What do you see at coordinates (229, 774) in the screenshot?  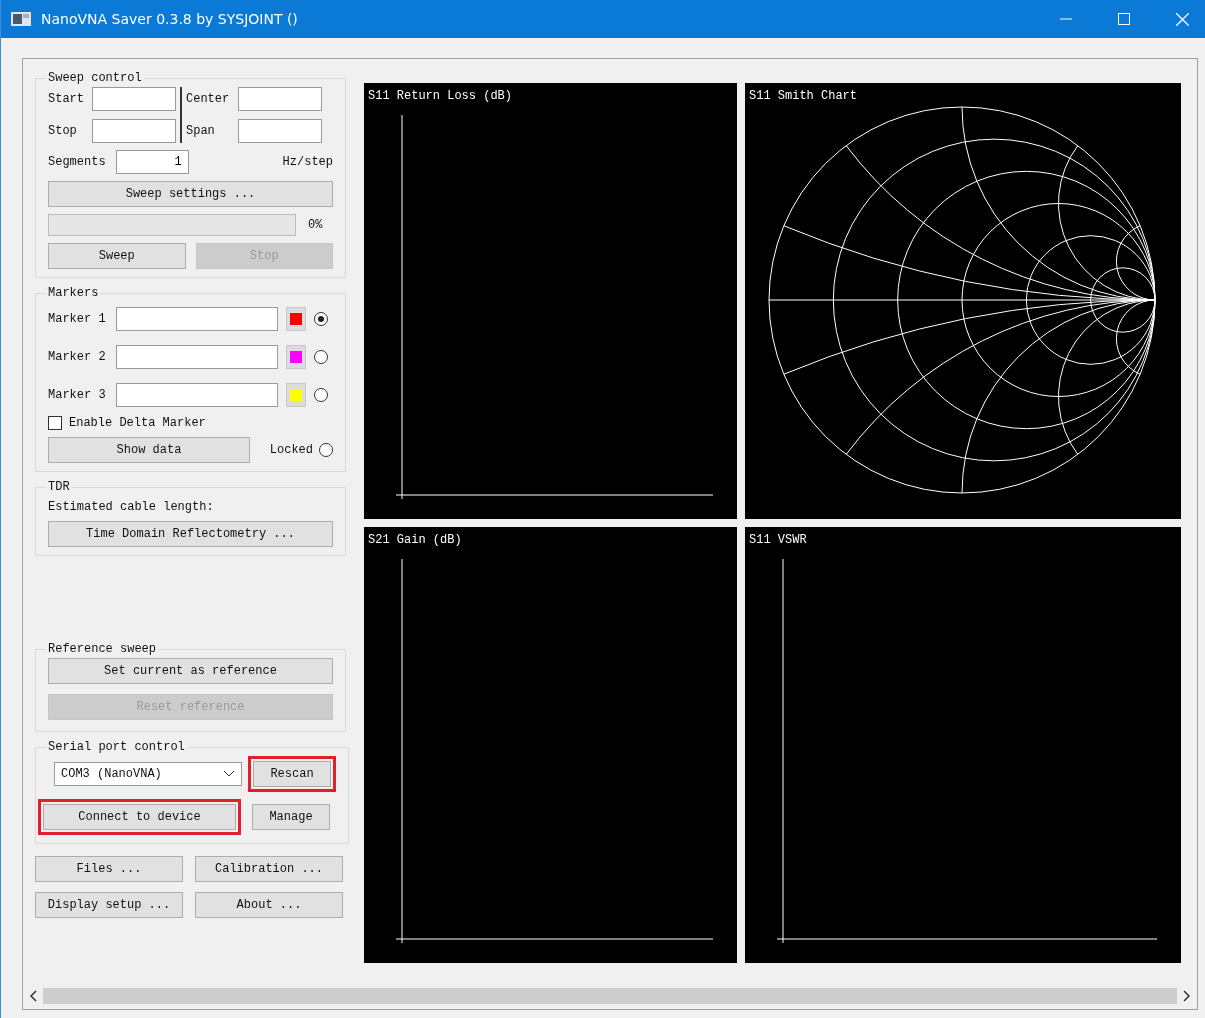 I see `chevron-down-icon` at bounding box center [229, 774].